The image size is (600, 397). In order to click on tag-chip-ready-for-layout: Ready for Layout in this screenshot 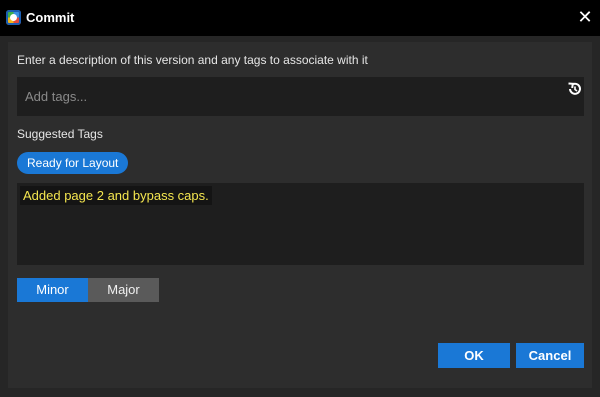, I will do `click(73, 163)`.